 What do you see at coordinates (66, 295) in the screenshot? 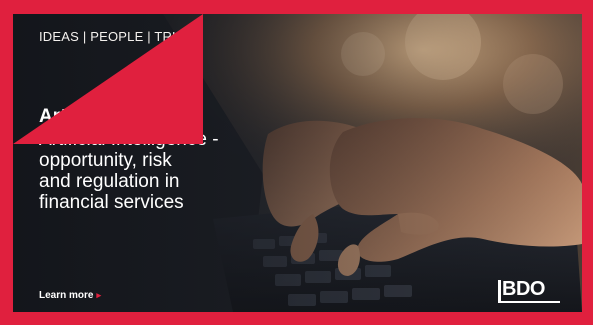
I see `learn-more-label: Learn more` at bounding box center [66, 295].